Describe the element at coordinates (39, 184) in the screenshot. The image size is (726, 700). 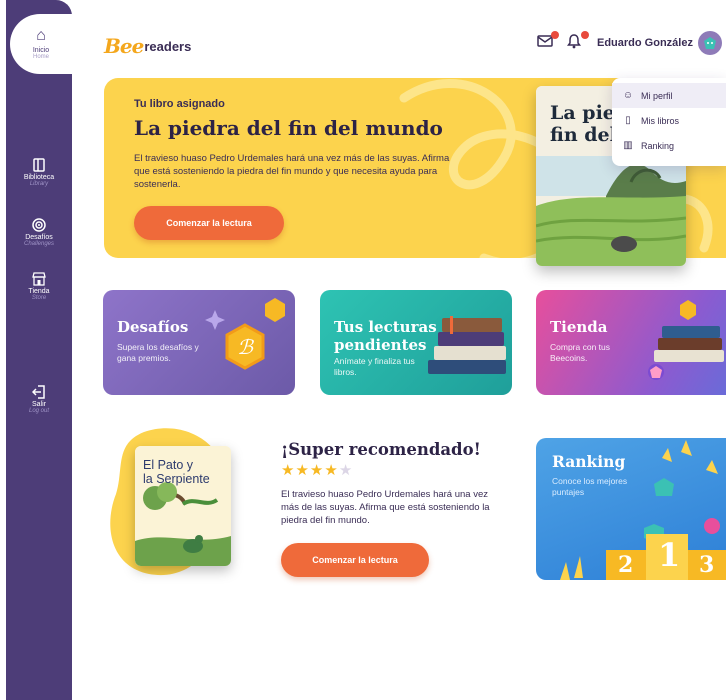
I see `sidebar-item-sublabel: Library` at that location.